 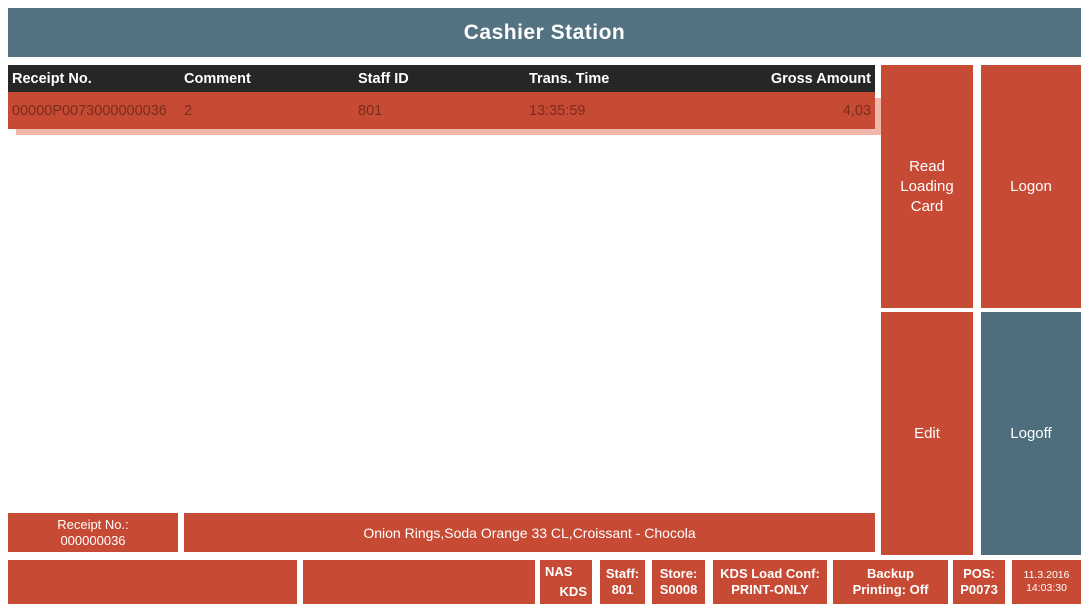 What do you see at coordinates (770, 589) in the screenshot?
I see `kds-load-conf-value: PRINT-ONLY` at bounding box center [770, 589].